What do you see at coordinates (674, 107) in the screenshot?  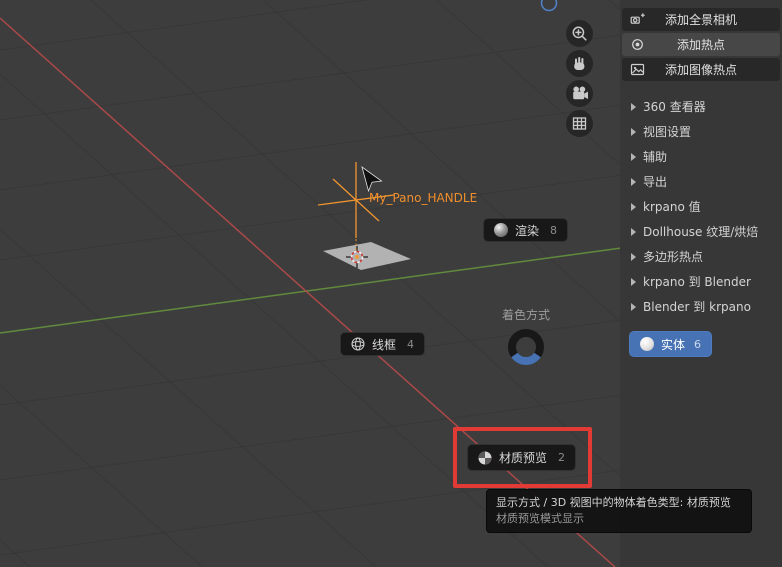 I see `panel-section-label: 360 查看器` at bounding box center [674, 107].